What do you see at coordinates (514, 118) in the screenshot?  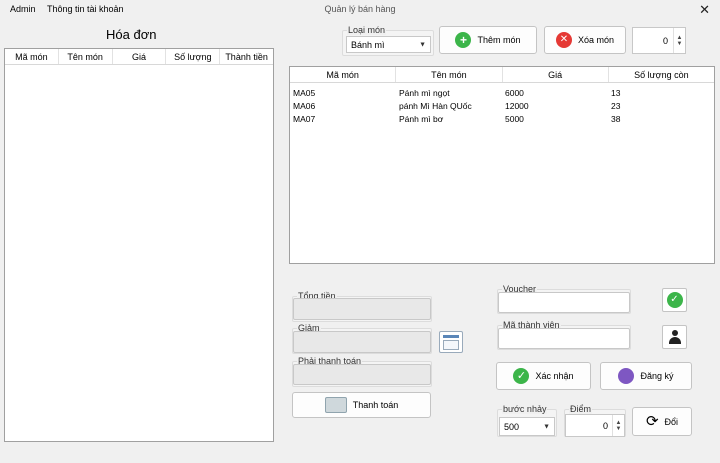 I see `table-cell: 5000` at bounding box center [514, 118].